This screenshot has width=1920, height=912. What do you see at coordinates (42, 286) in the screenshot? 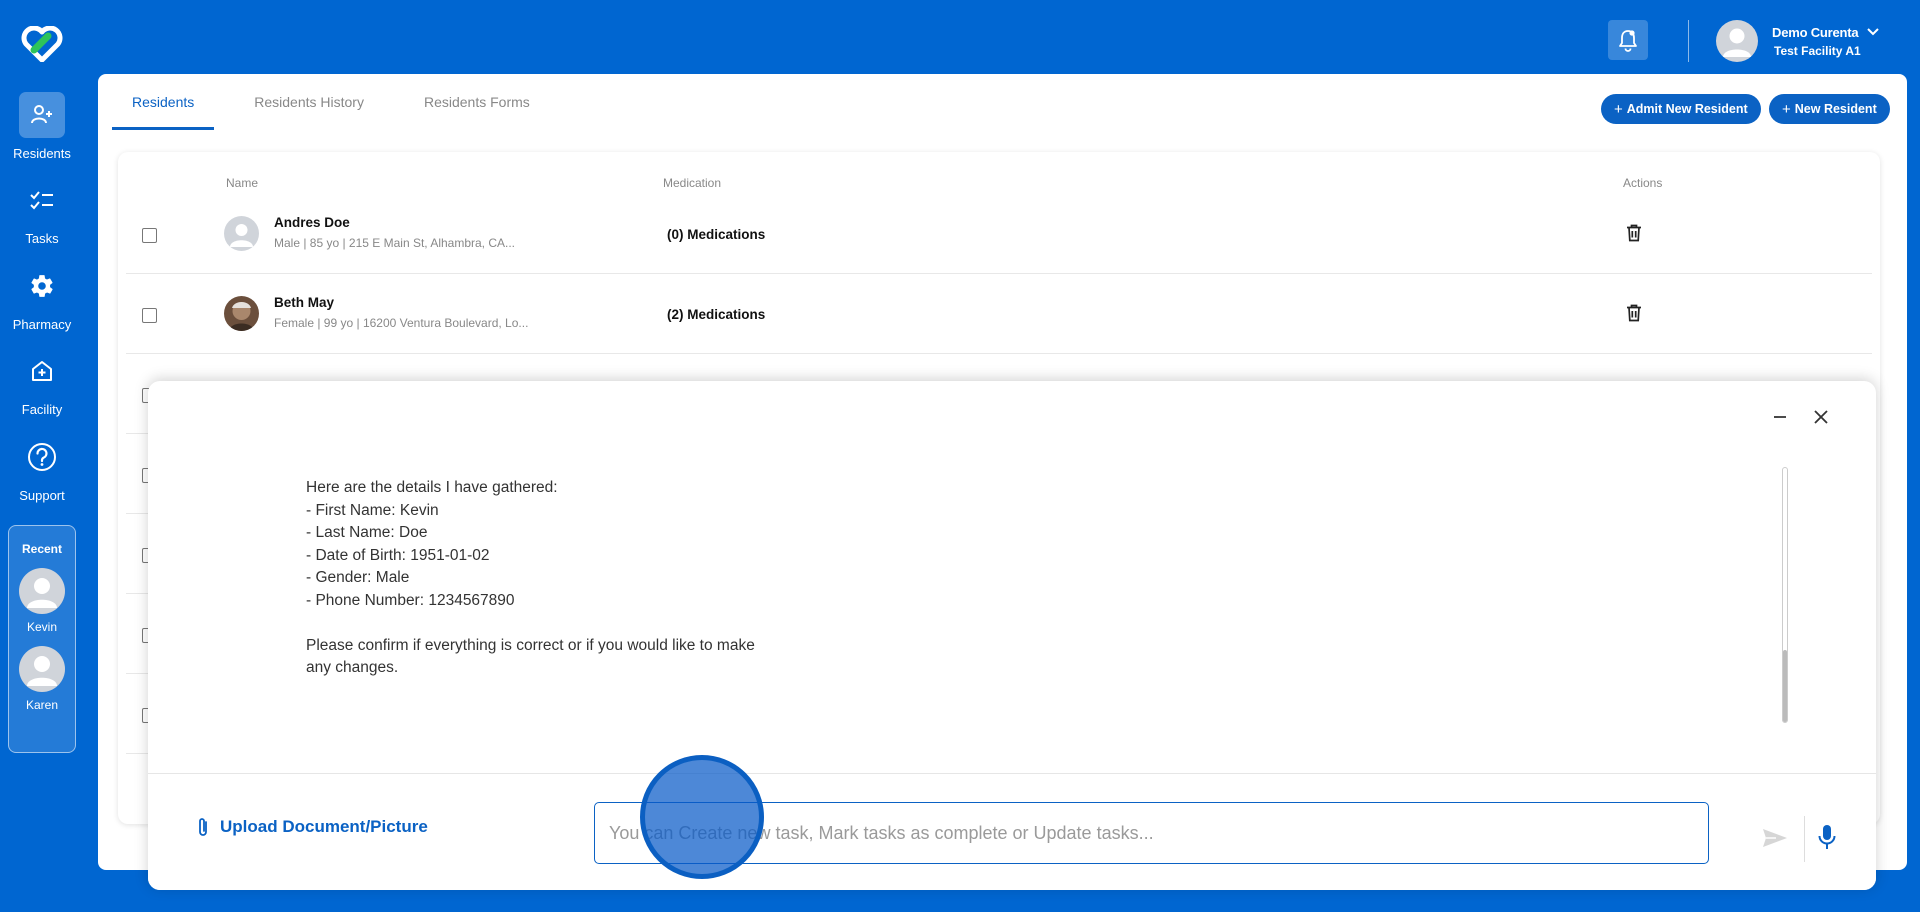
I see `gear-icon` at bounding box center [42, 286].